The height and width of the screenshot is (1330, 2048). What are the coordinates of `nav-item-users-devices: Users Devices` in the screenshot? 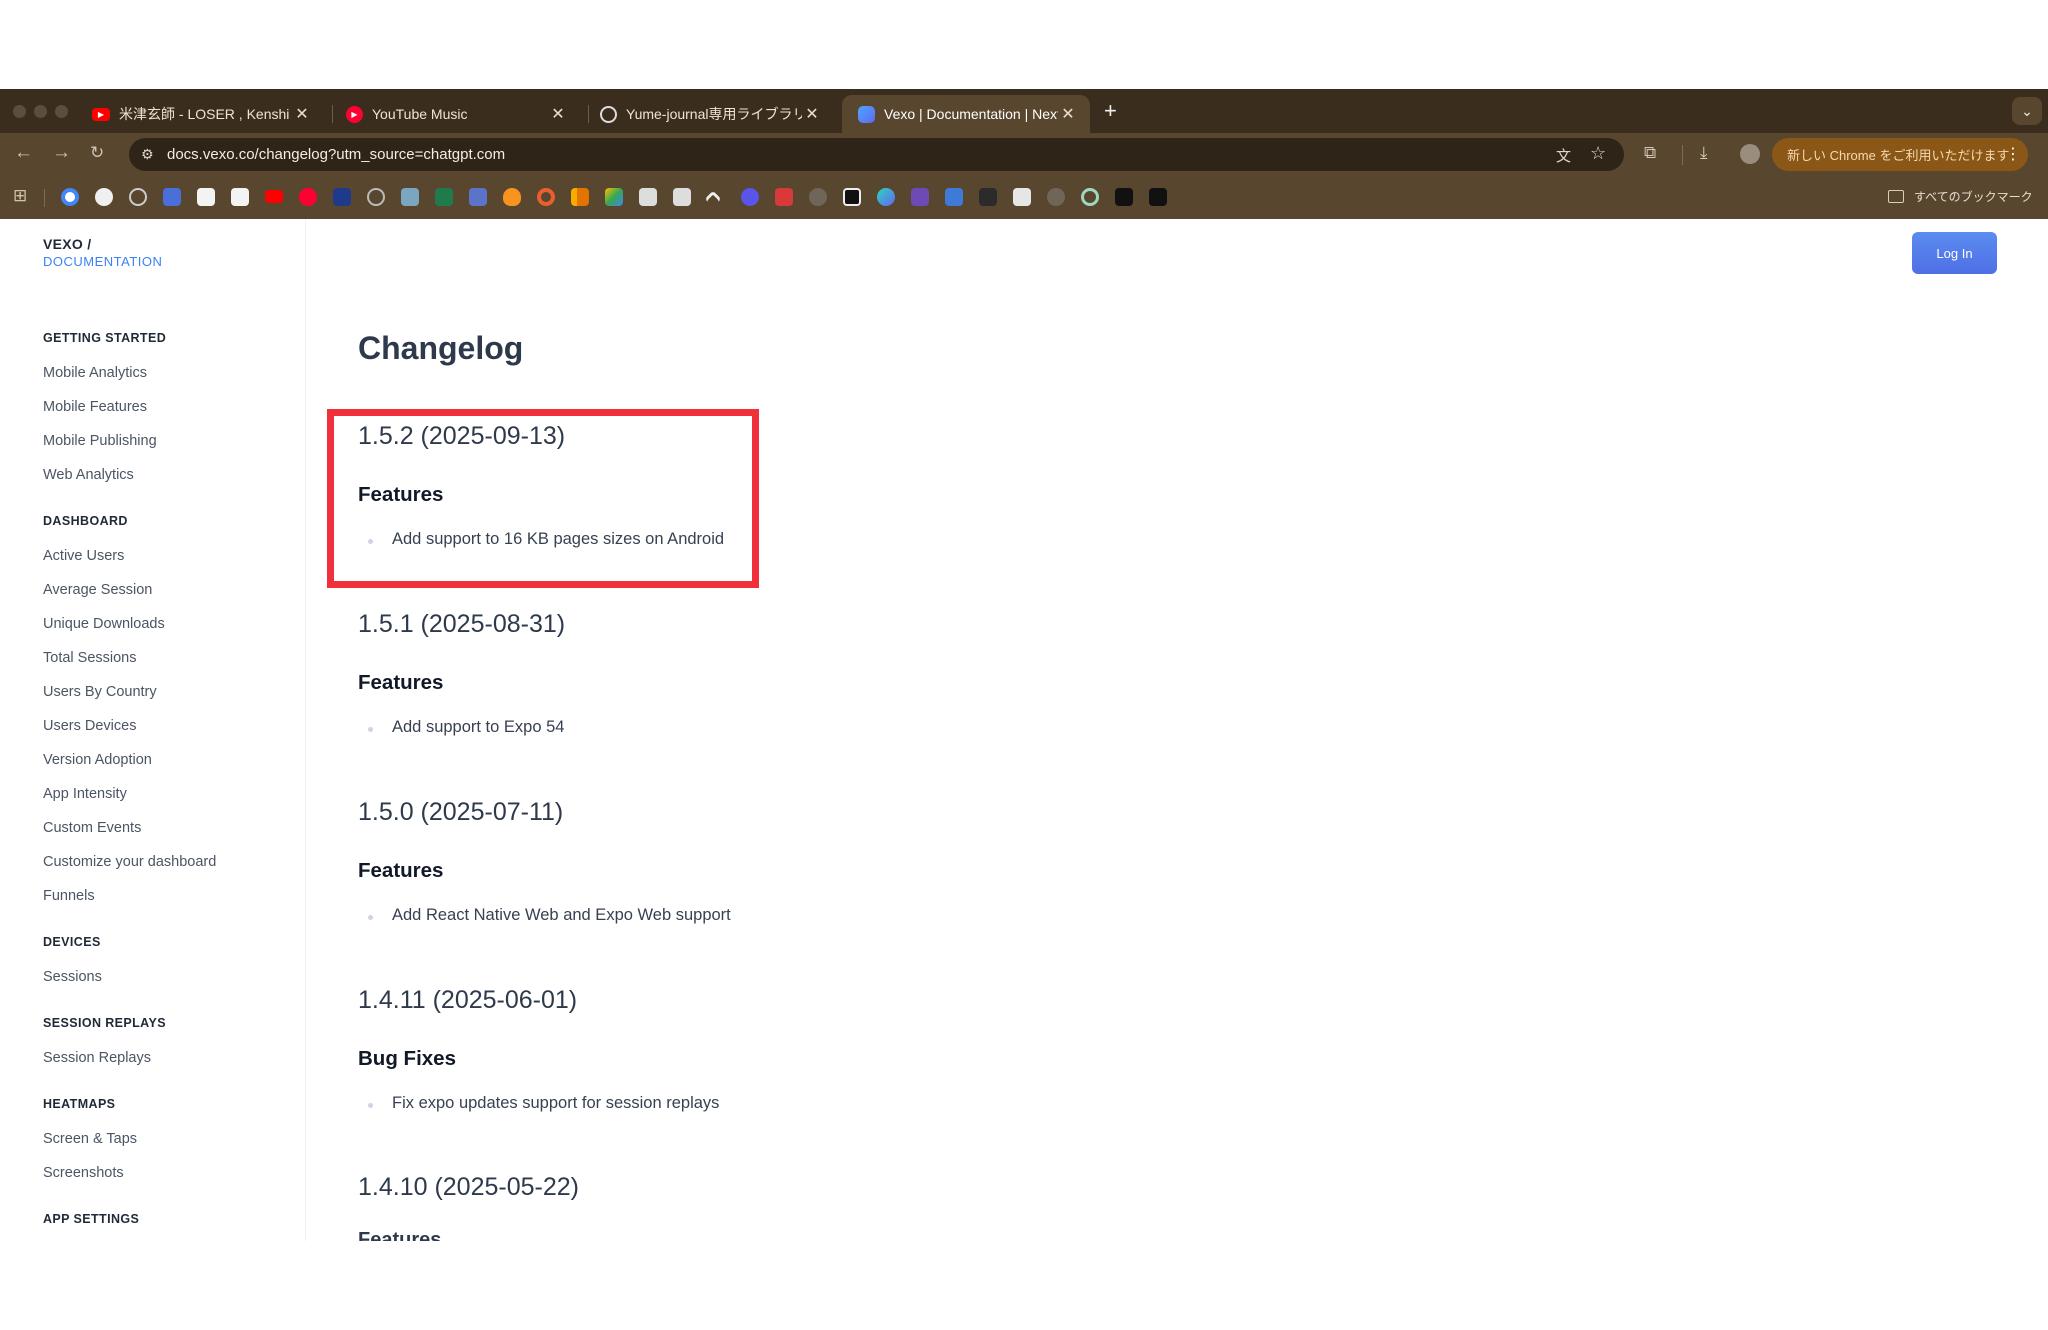 It's located at (89, 726).